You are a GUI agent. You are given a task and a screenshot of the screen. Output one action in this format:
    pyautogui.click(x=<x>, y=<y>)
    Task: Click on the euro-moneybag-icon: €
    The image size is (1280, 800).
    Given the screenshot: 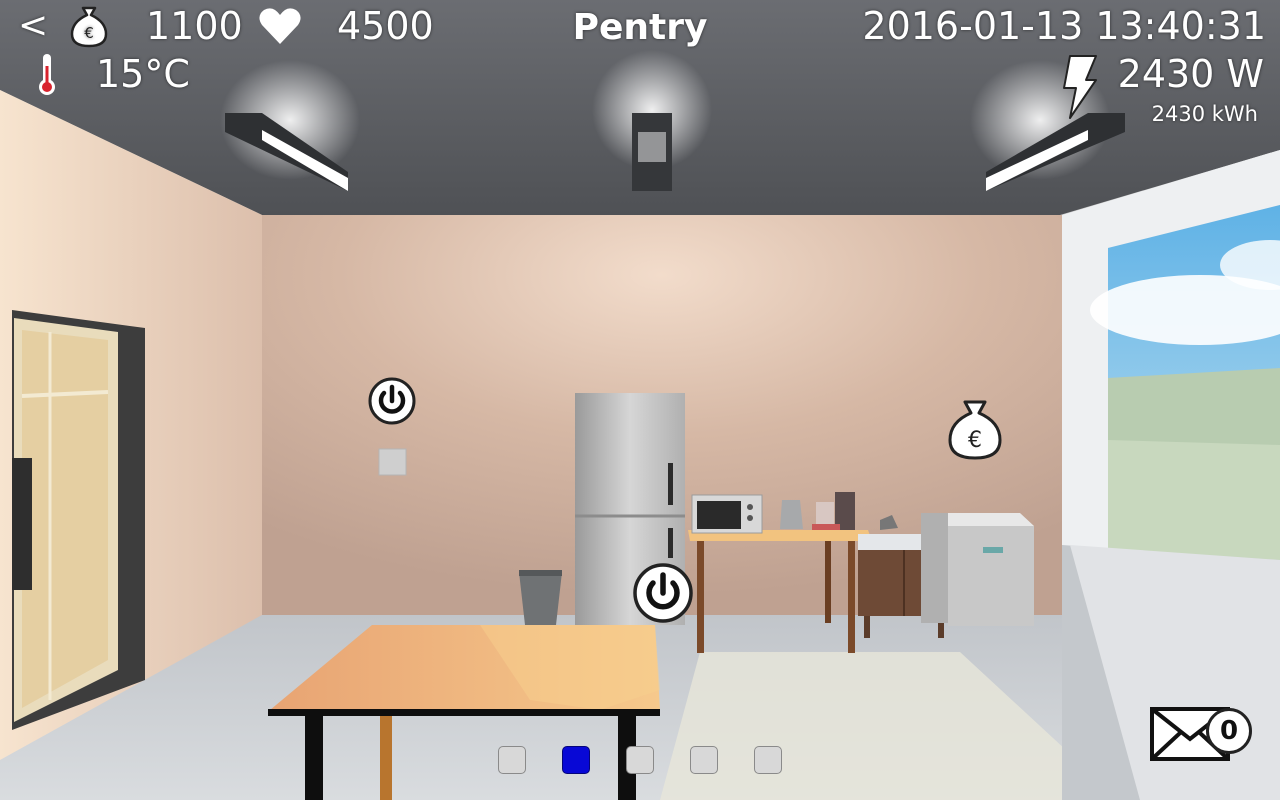 What is the action you would take?
    pyautogui.click(x=975, y=430)
    